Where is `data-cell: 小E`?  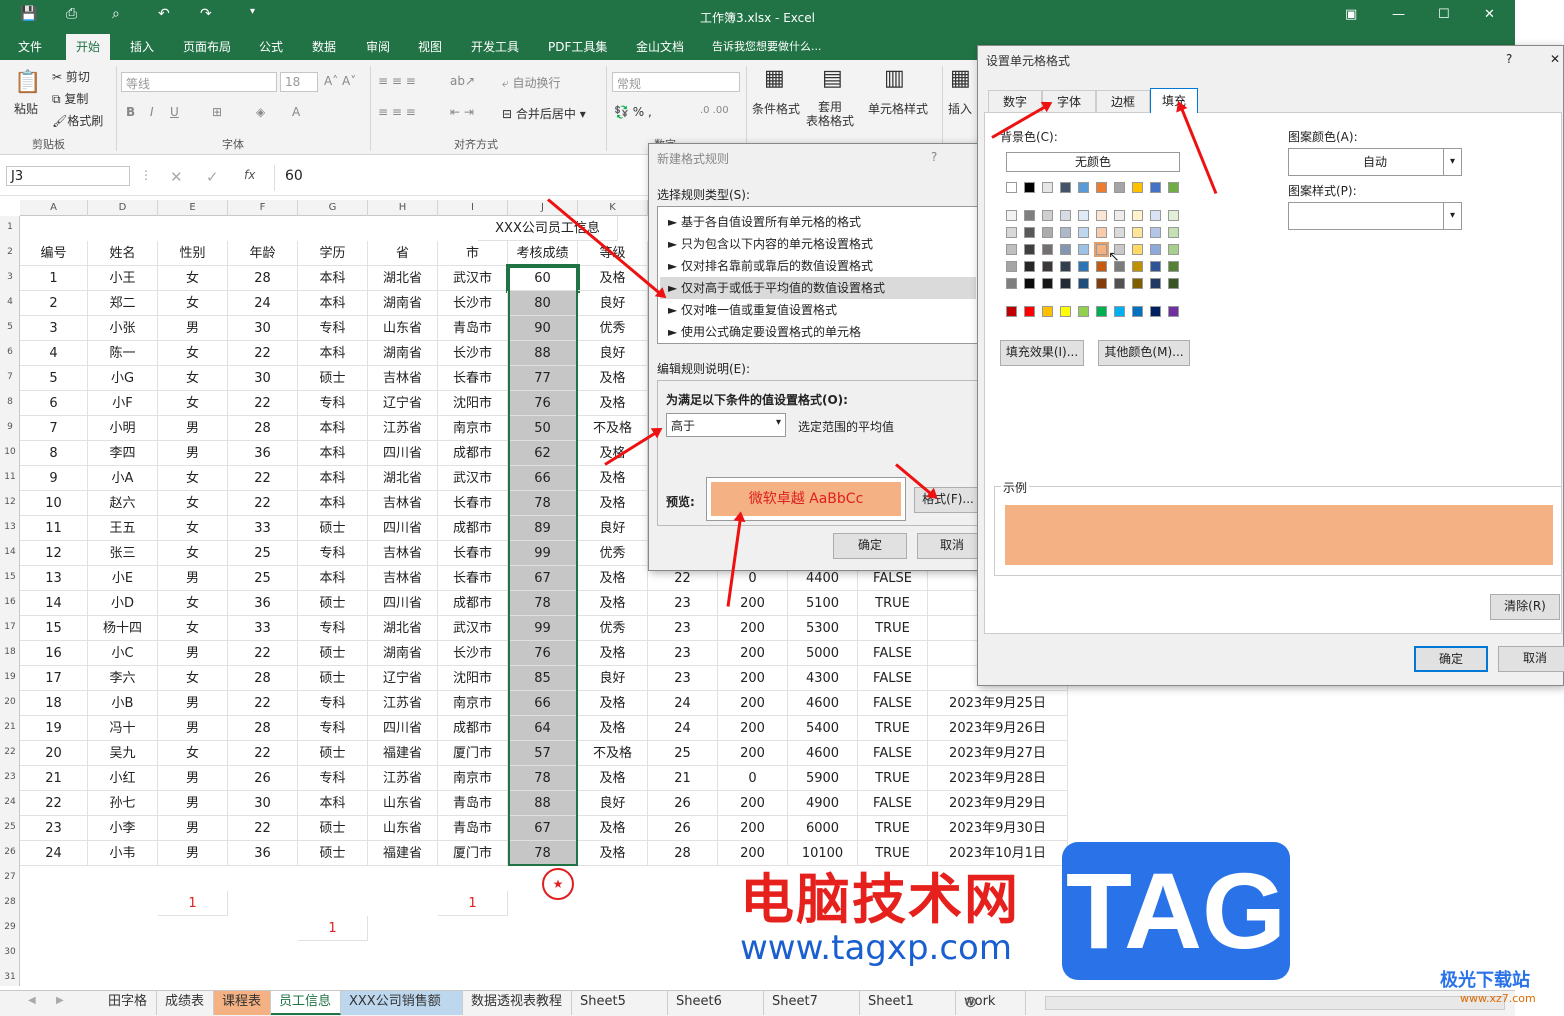 data-cell: 小E is located at coordinates (123, 578).